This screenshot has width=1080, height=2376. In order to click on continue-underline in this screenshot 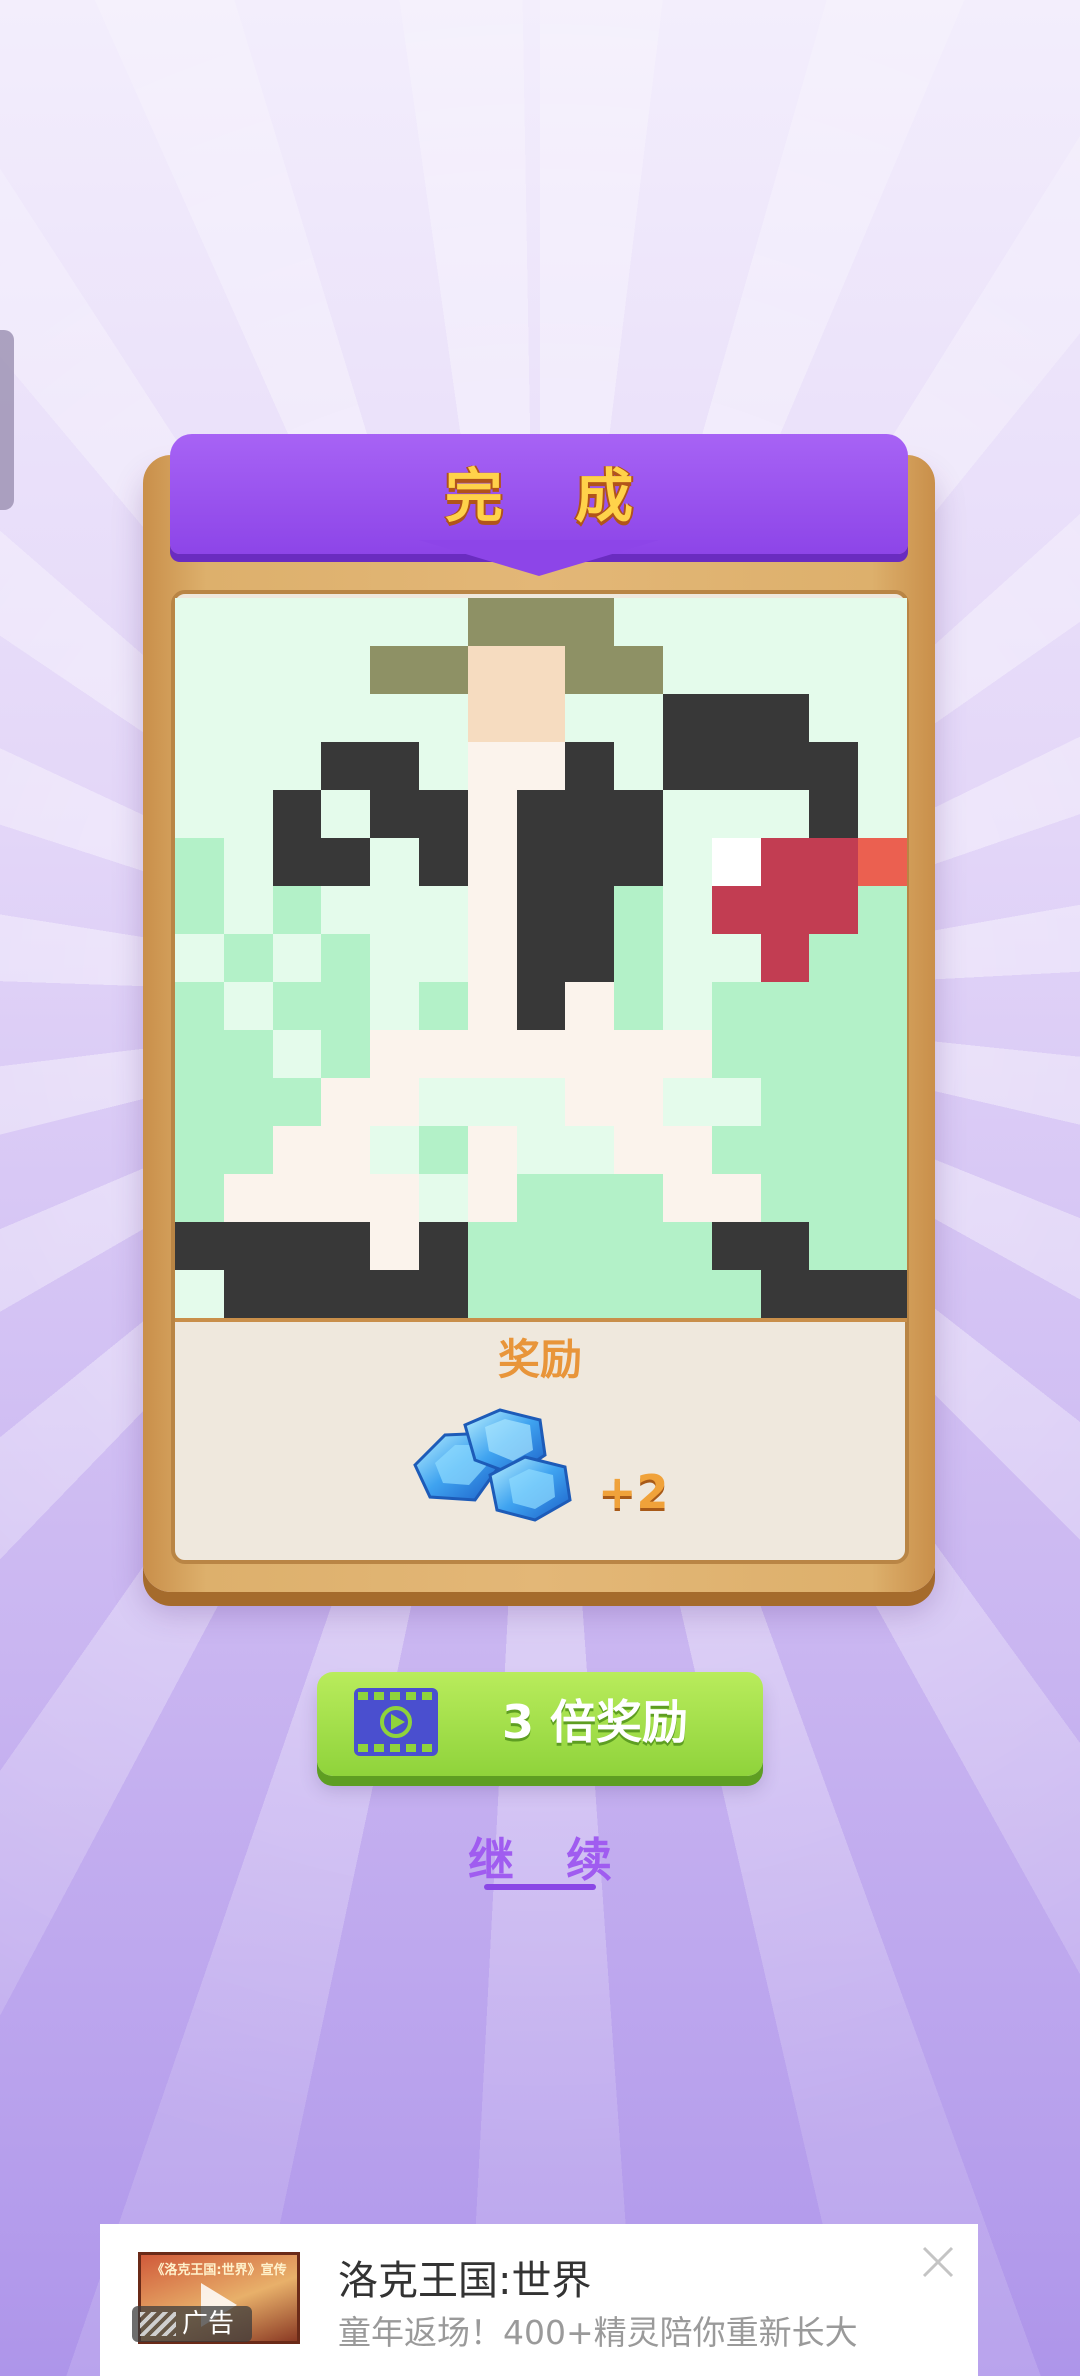, I will do `click(540, 1887)`.